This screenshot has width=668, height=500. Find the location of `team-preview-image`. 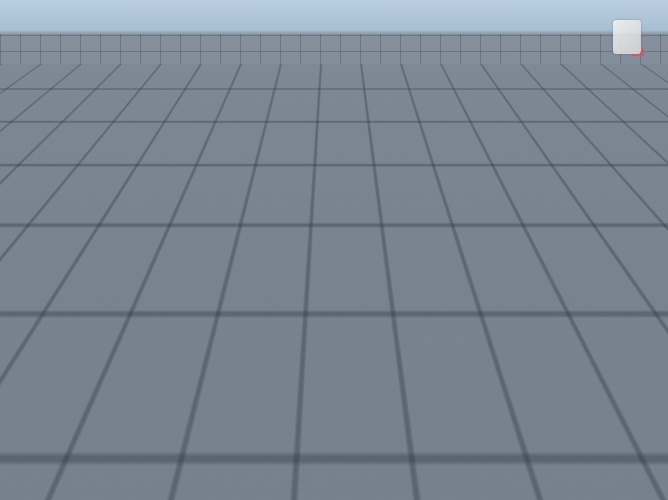

team-preview-image is located at coordinates (401, 204).